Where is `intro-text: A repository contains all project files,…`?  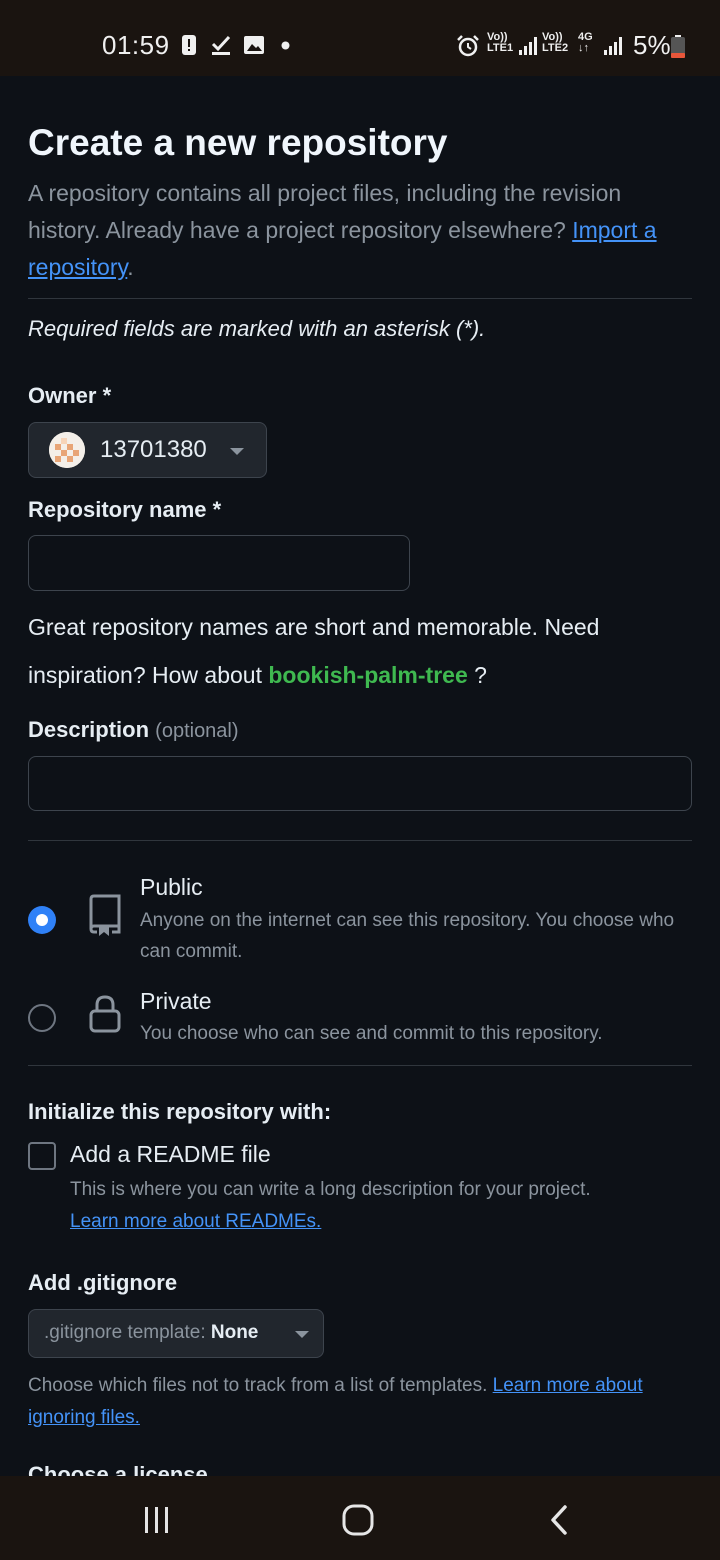
intro-text: A repository contains all project files,… is located at coordinates (360, 230).